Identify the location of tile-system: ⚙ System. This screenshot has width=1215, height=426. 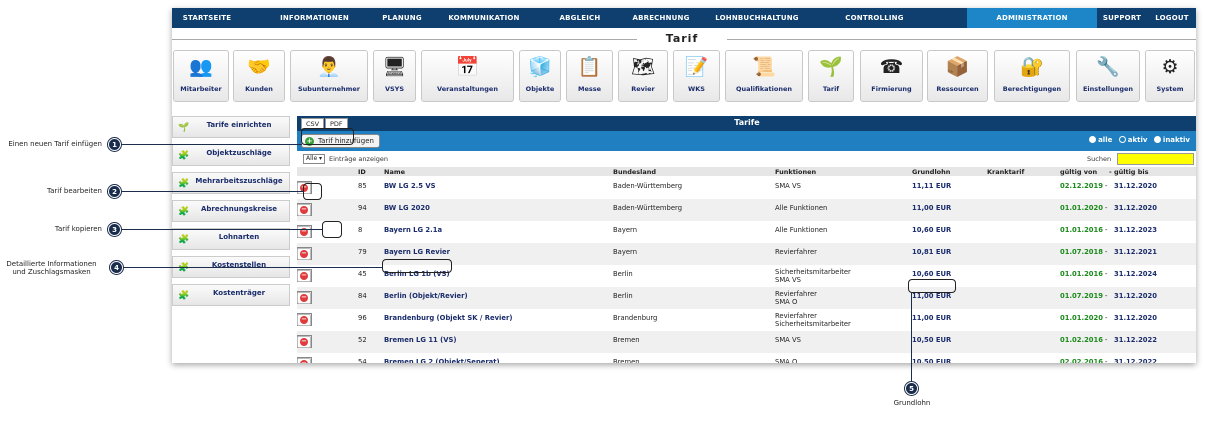
(1170, 76).